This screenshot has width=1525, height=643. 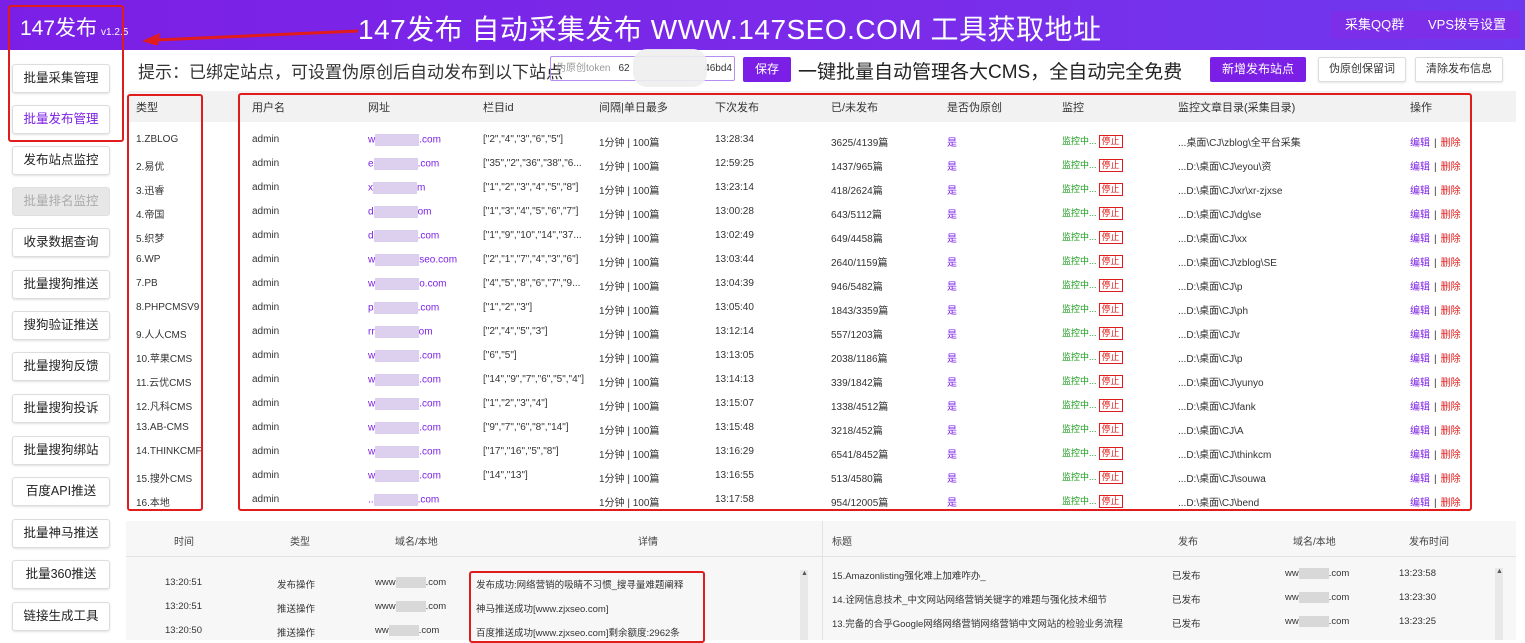 What do you see at coordinates (990, 72) in the screenshot?
I see `slogan-text: 一键批量自动管理各大CMS，全自动完全免费` at bounding box center [990, 72].